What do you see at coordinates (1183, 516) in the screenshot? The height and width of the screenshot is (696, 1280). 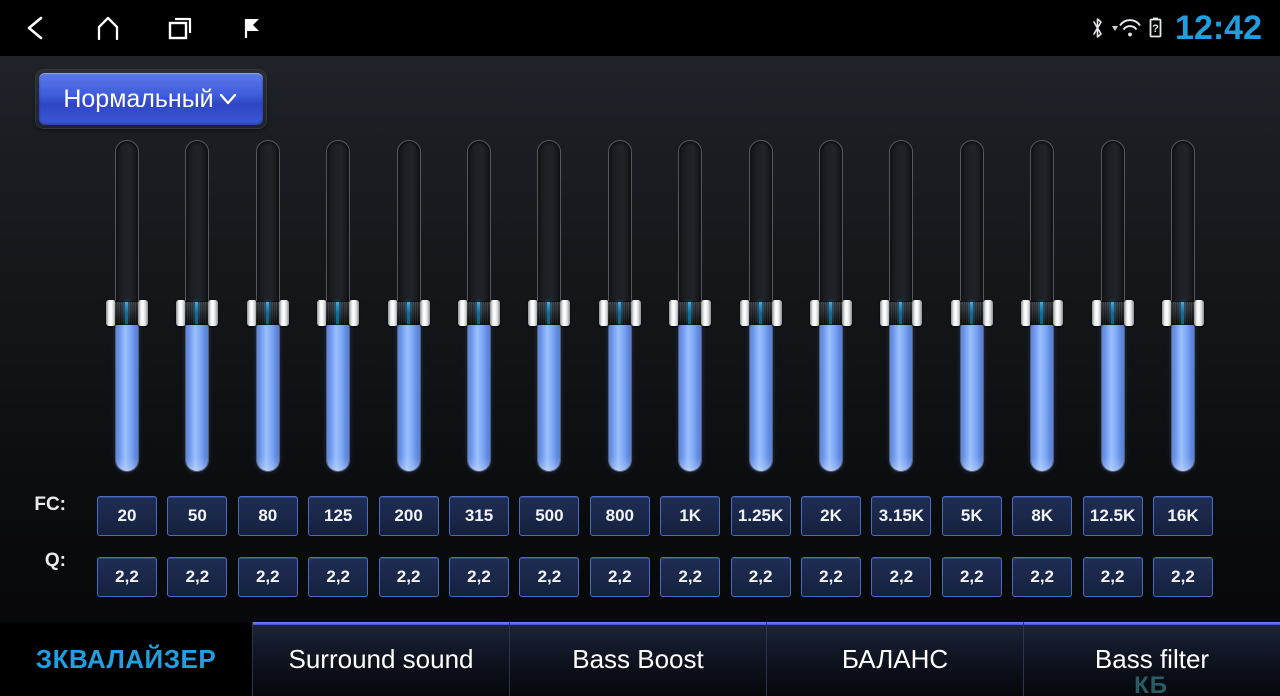 I see `fc-value-box: 16K` at bounding box center [1183, 516].